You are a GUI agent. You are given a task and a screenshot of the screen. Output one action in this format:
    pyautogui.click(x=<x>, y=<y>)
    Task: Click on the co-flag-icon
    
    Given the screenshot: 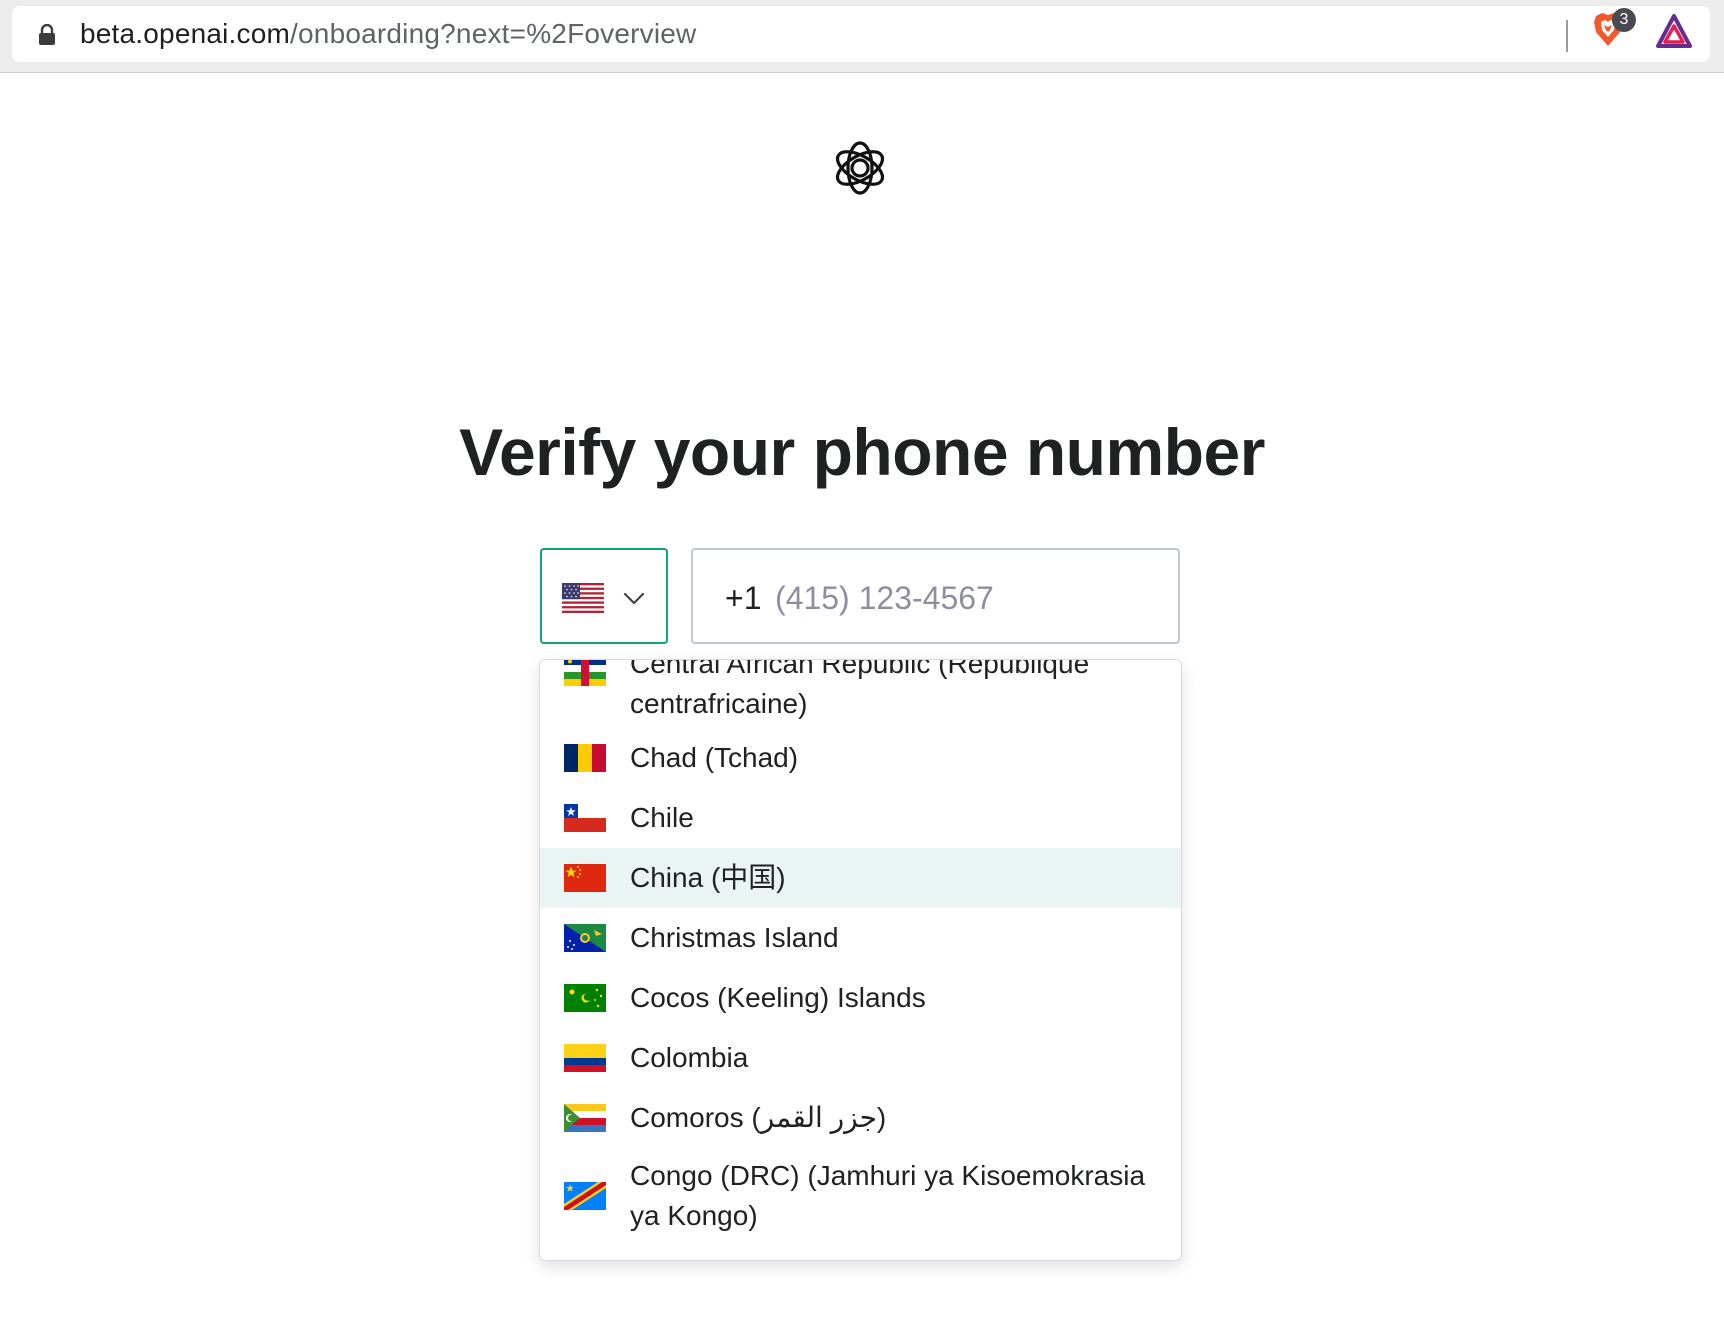 What is the action you would take?
    pyautogui.click(x=585, y=1058)
    